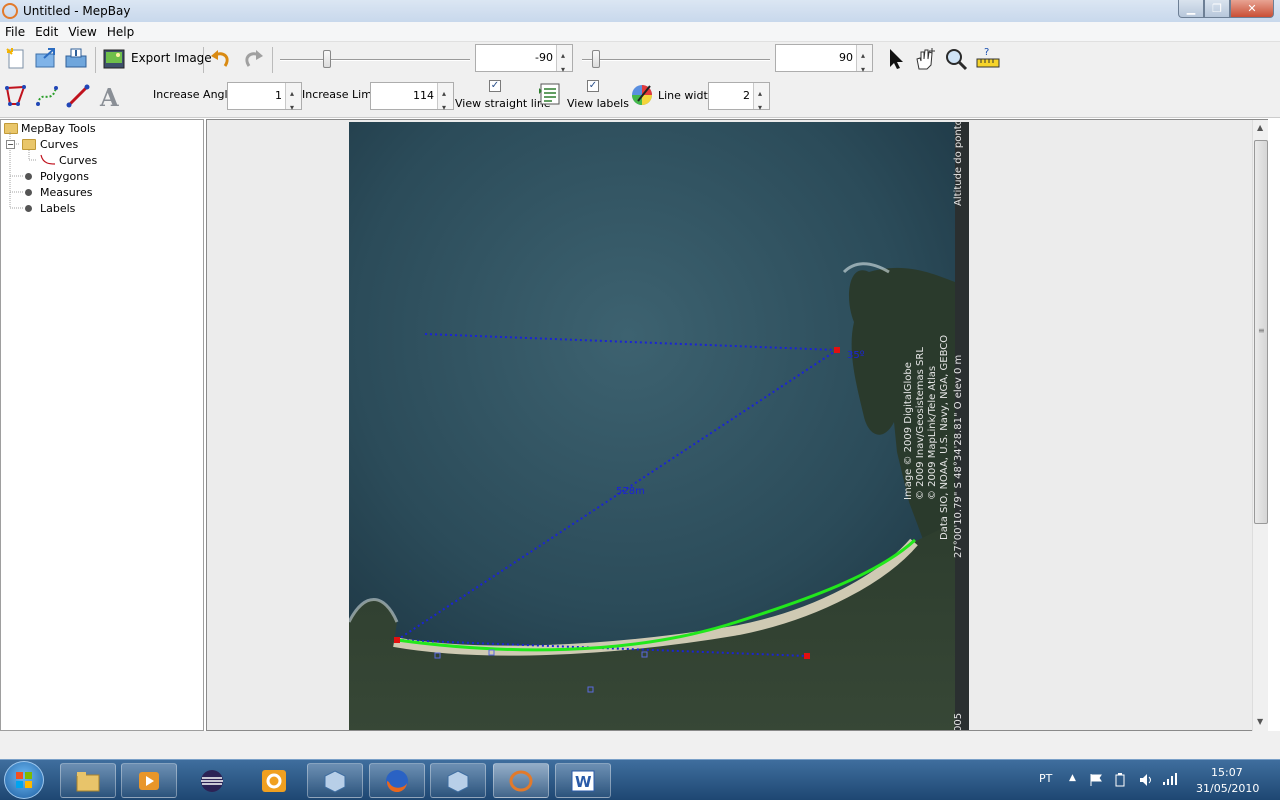 The height and width of the screenshot is (801, 1280). I want to click on curve-tool-icon, so click(47, 96).